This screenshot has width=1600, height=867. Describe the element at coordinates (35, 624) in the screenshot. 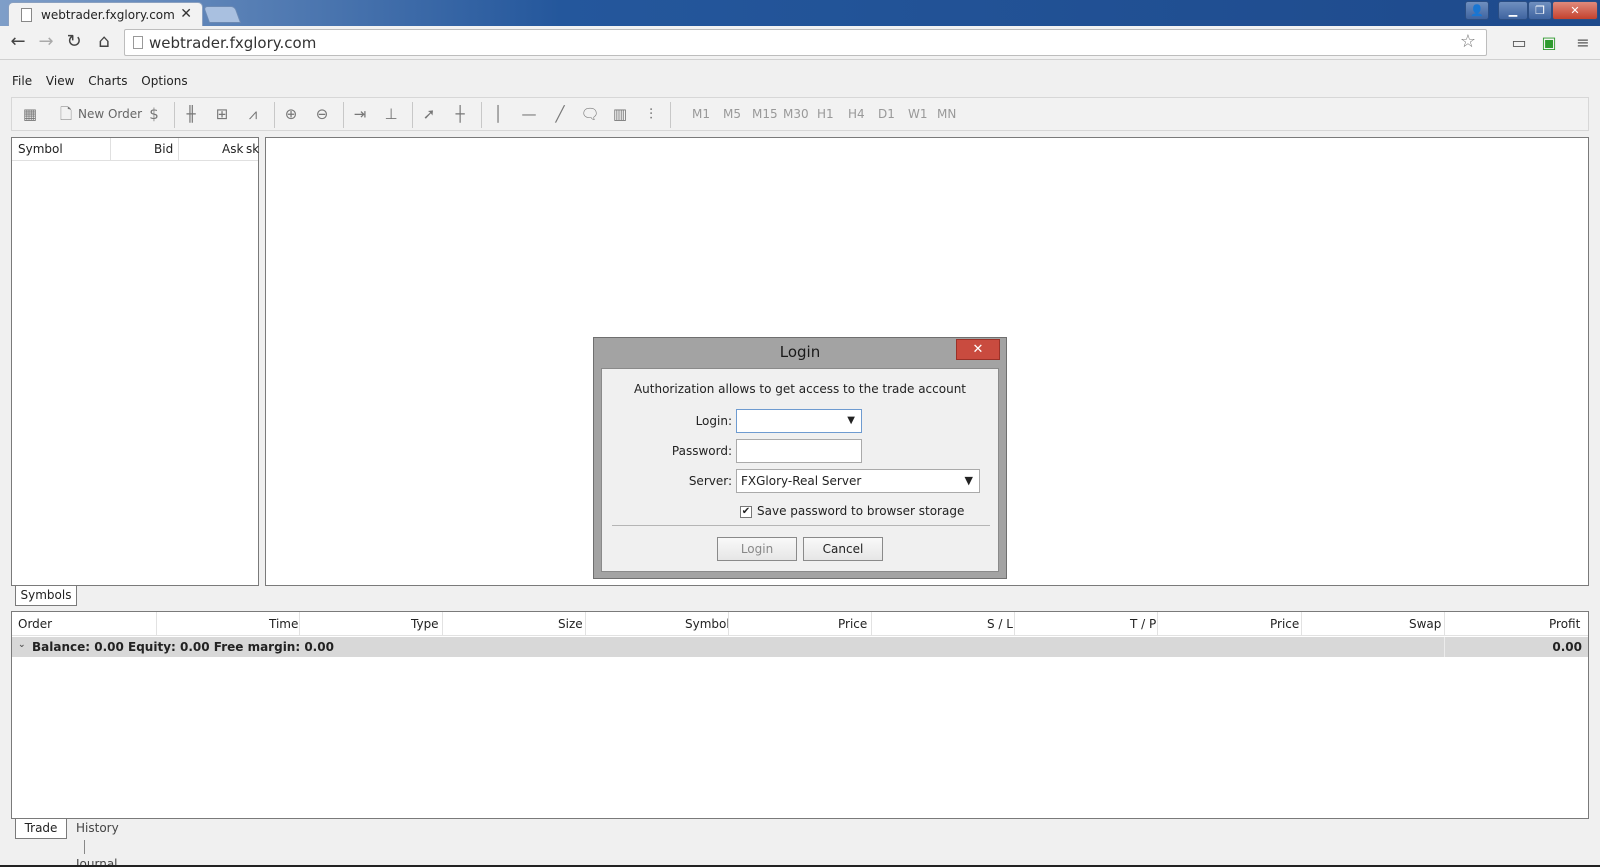

I see `column-order: Order` at that location.